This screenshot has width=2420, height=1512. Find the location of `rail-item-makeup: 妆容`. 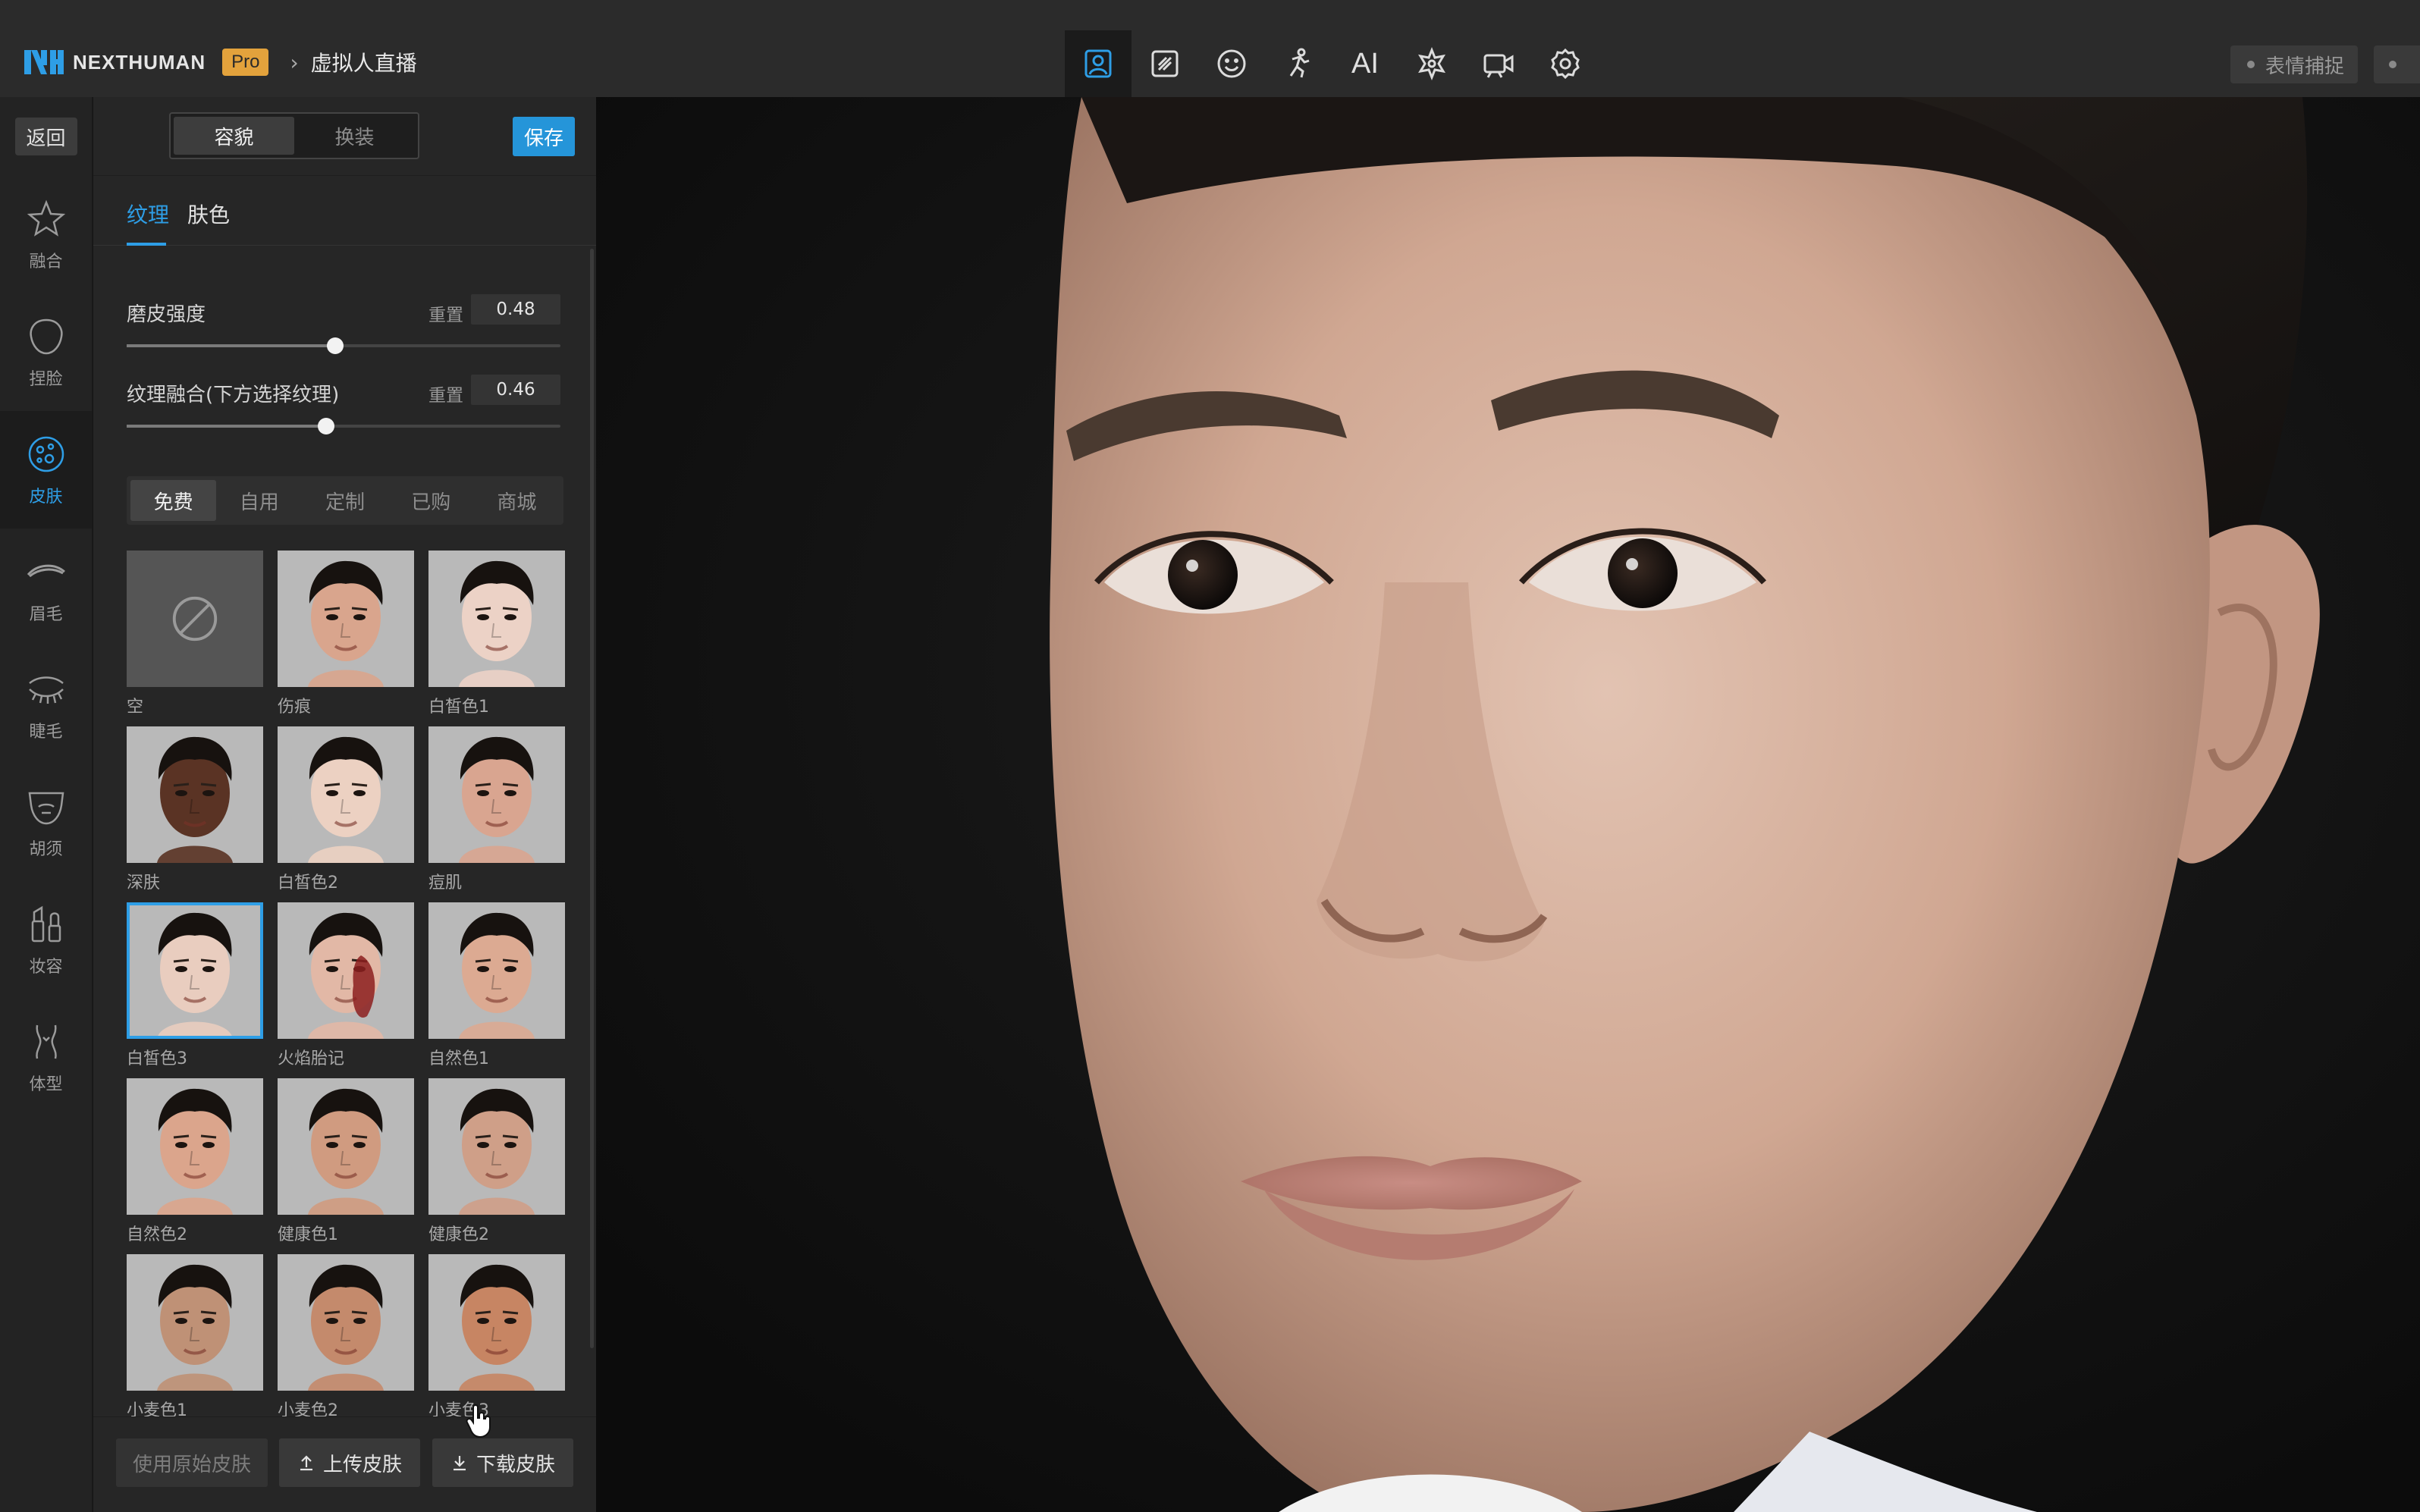

rail-item-makeup: 妆容 is located at coordinates (46, 940).